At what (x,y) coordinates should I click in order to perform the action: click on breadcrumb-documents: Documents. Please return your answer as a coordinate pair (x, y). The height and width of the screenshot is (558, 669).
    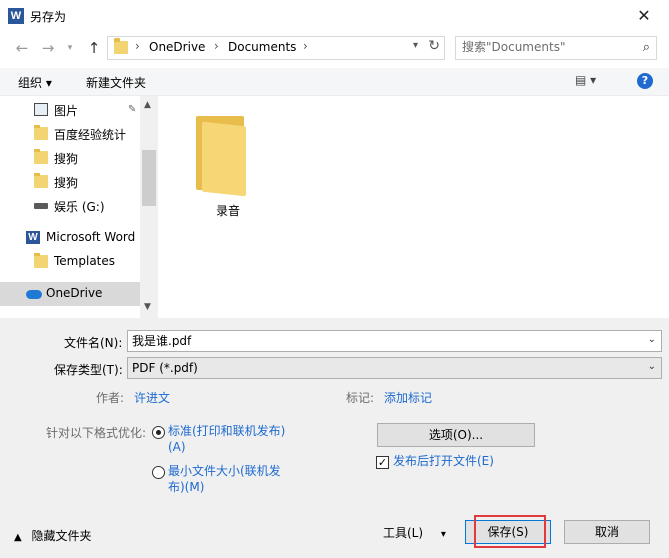
    Looking at the image, I should click on (262, 47).